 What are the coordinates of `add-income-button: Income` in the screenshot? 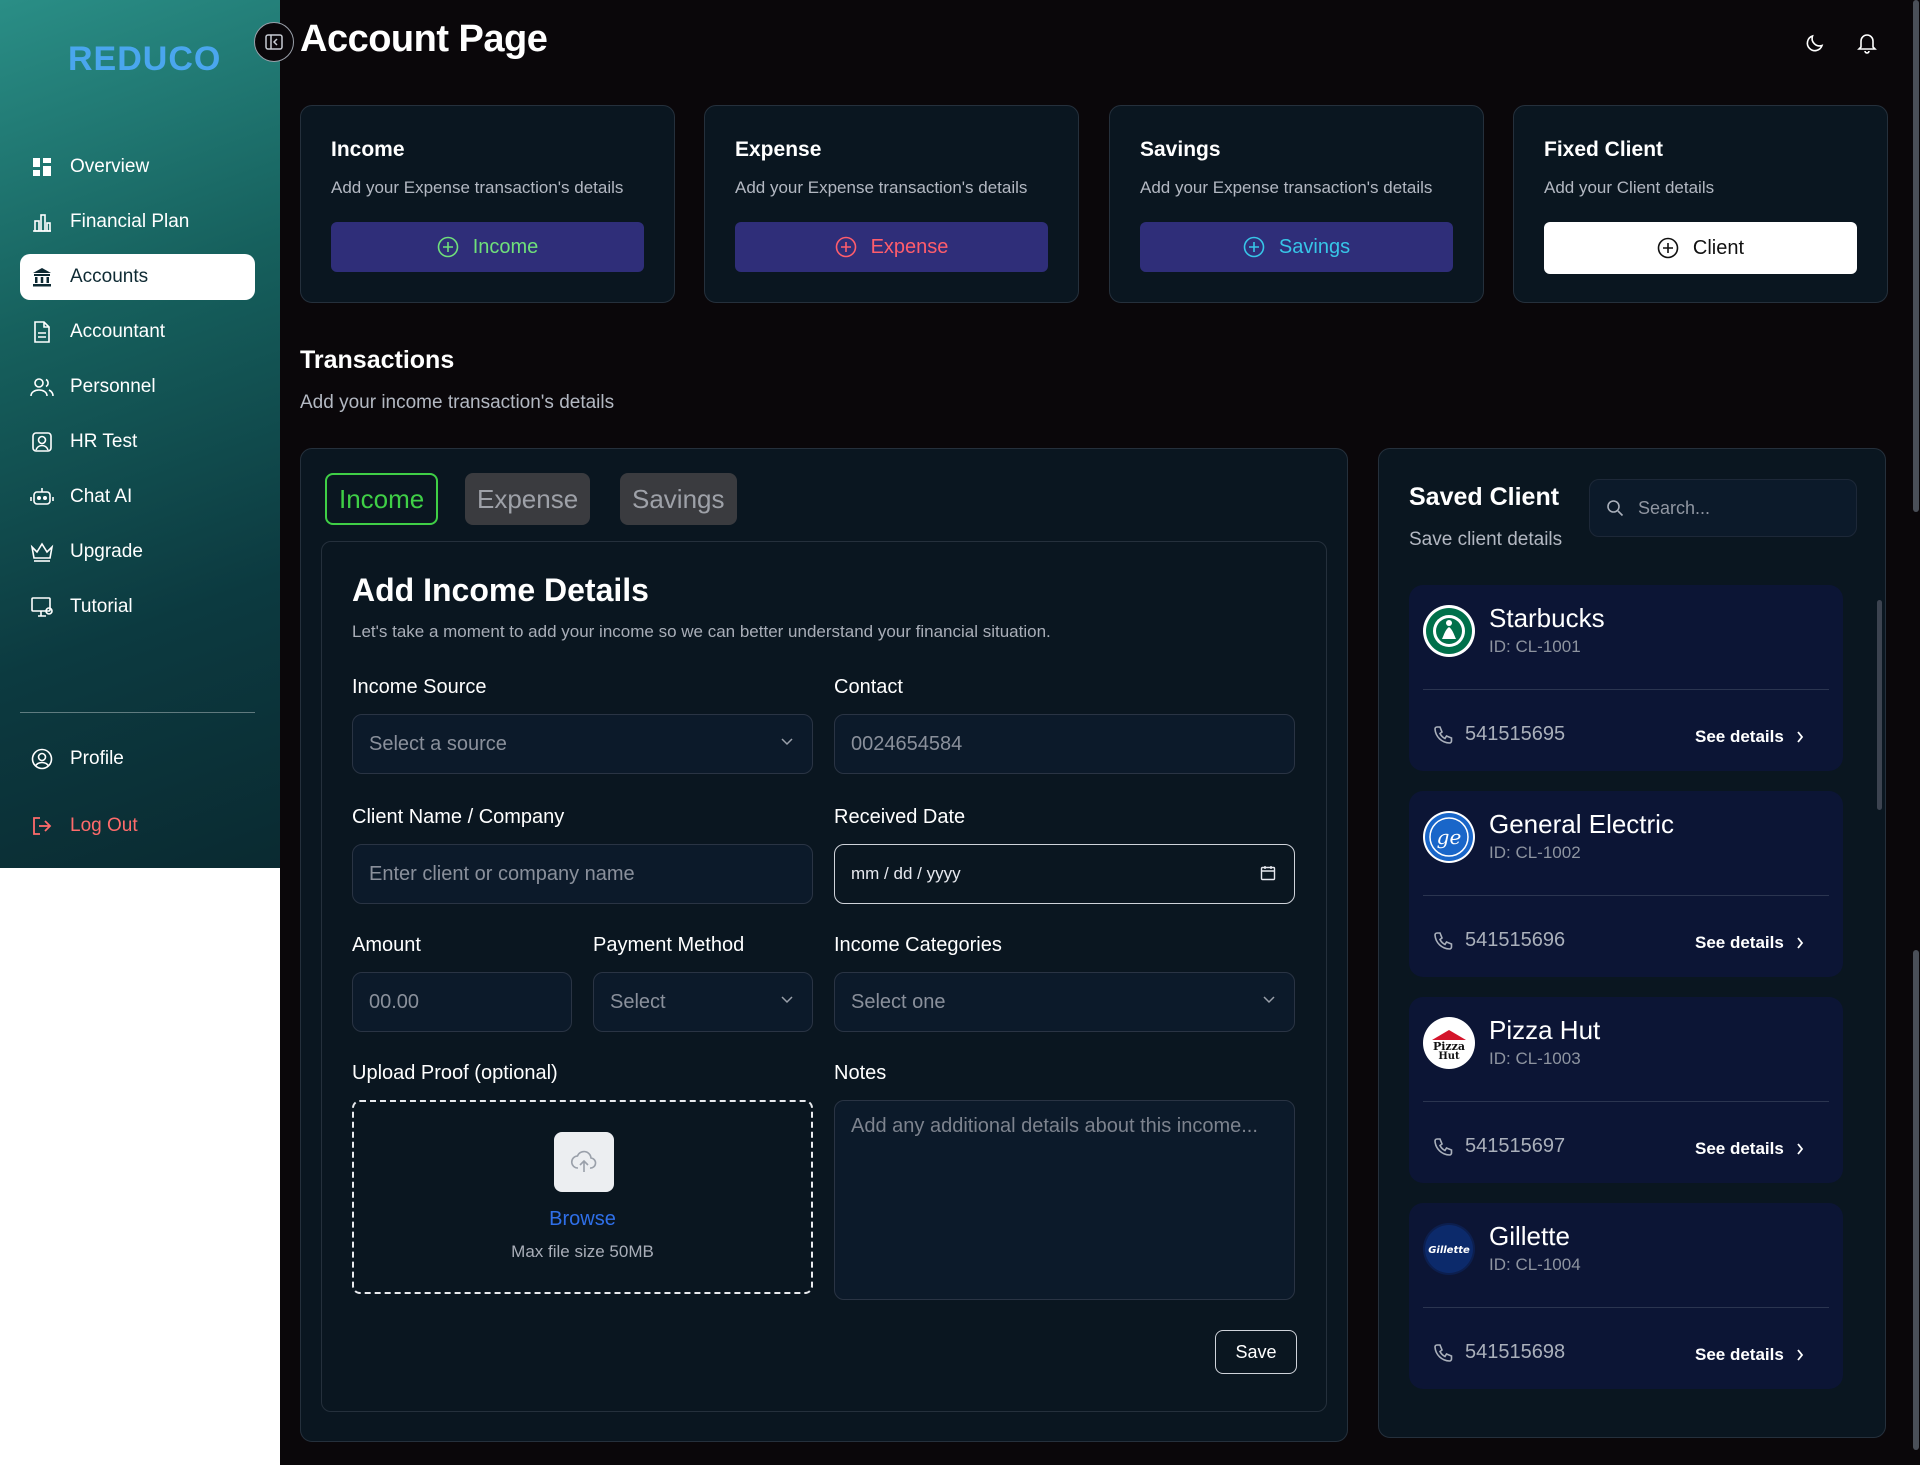 It's located at (487, 247).